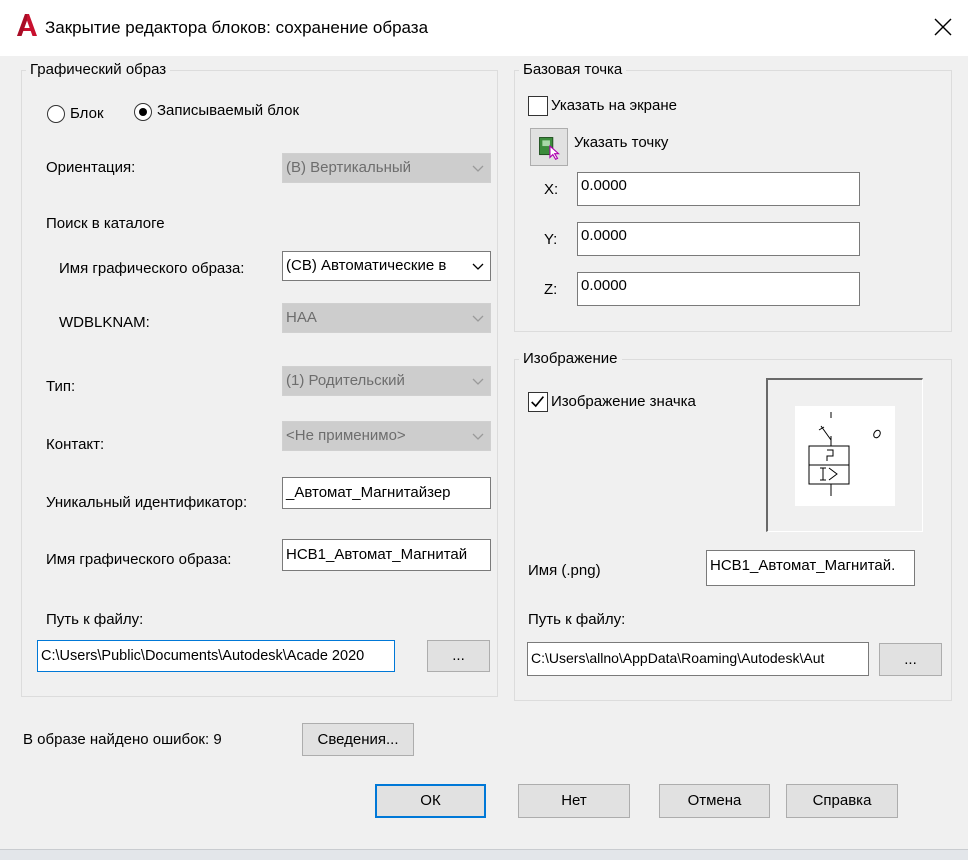  I want to click on symname-value: (СВ) Автоматические в, so click(366, 265).